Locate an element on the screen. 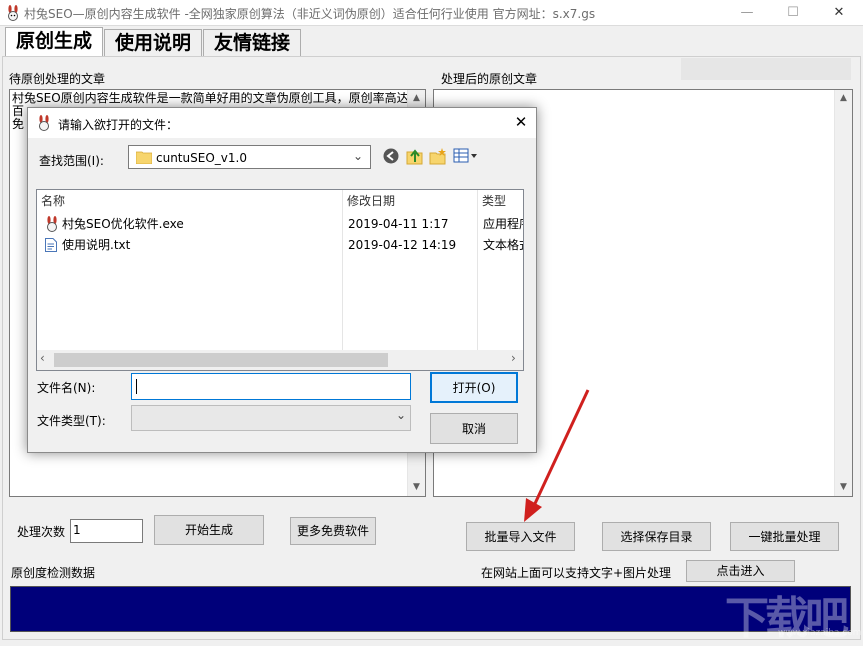 This screenshot has height=646, width=863. source-article-text-line3: 免 is located at coordinates (18, 124).